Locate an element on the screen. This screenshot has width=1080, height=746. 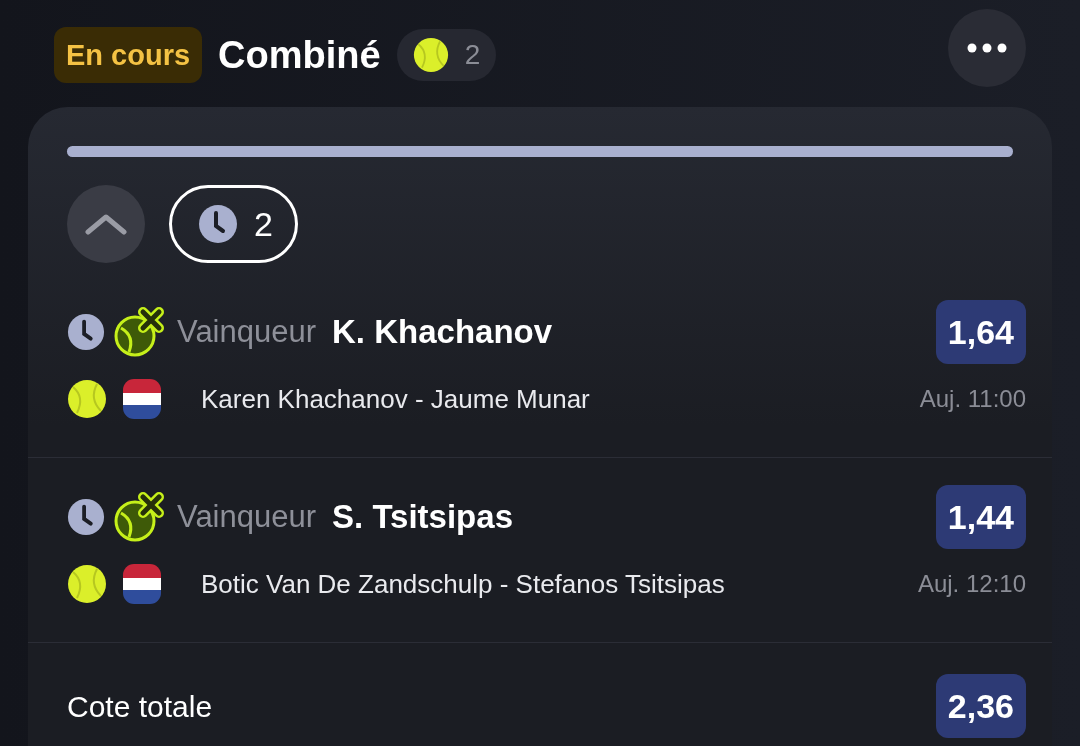
total-odds: 2,36 is located at coordinates (980, 706).